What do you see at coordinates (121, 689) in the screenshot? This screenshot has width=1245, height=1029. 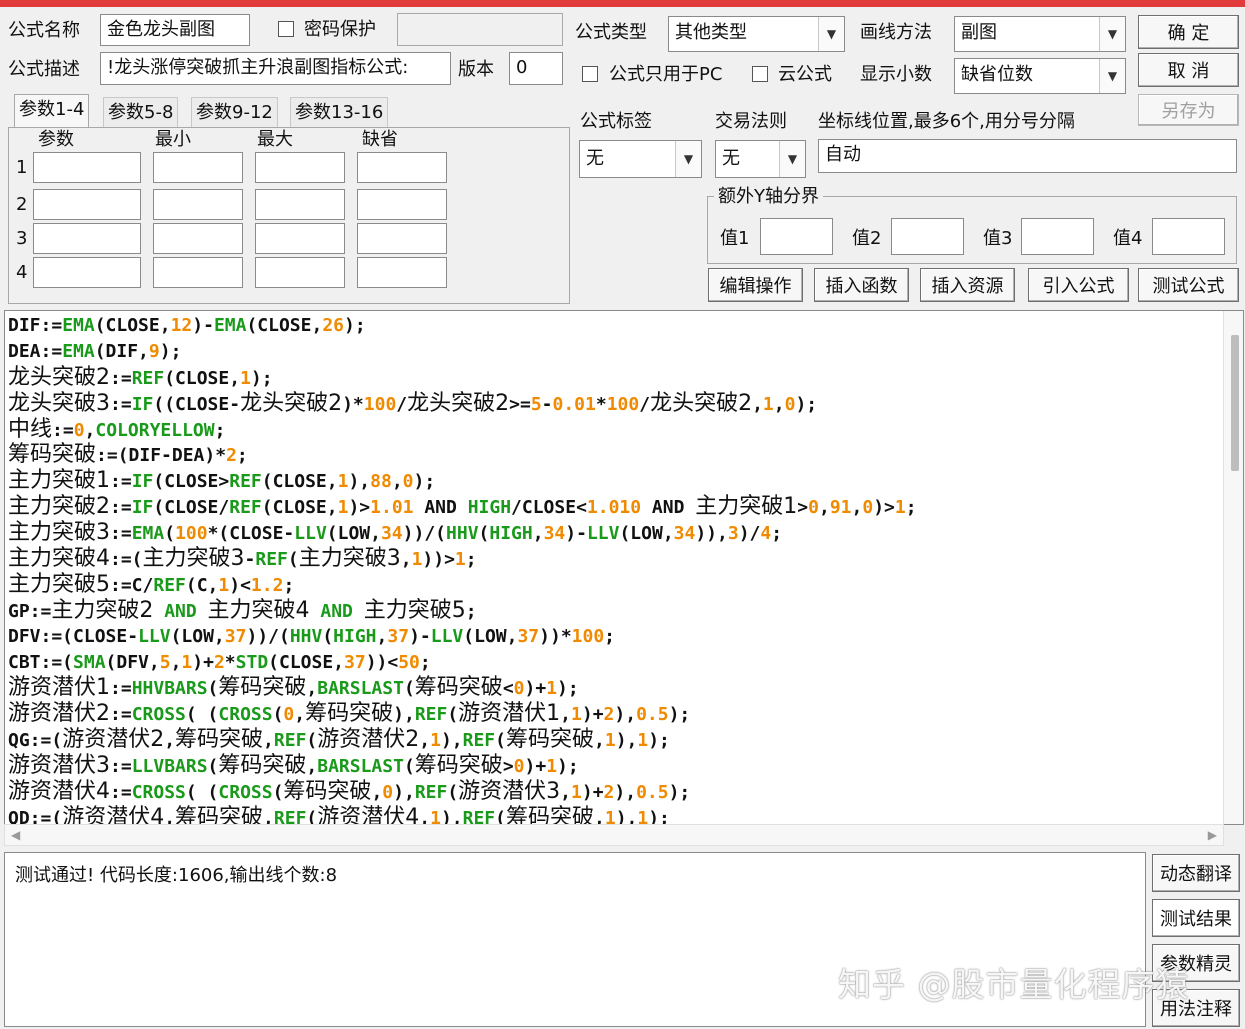 I see `code-token: :=` at bounding box center [121, 689].